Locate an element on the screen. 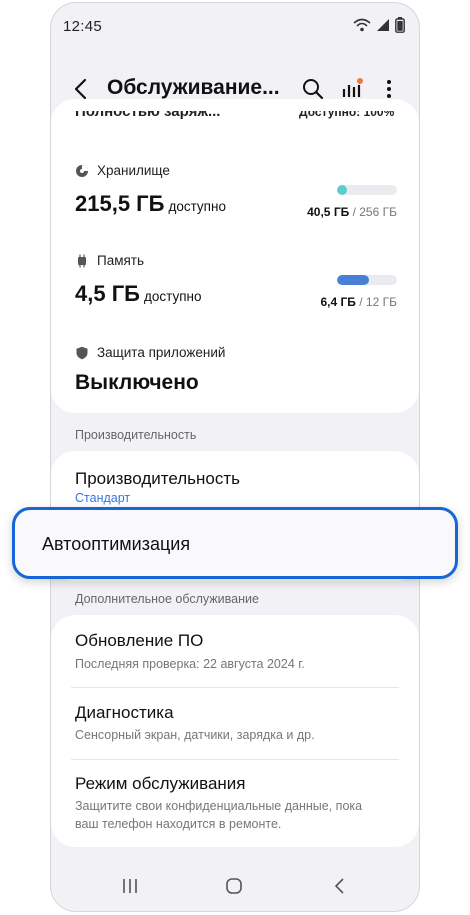 The height and width of the screenshot is (915, 470). memory-usage: 6,4 ГБ / 12 ГБ is located at coordinates (358, 302).